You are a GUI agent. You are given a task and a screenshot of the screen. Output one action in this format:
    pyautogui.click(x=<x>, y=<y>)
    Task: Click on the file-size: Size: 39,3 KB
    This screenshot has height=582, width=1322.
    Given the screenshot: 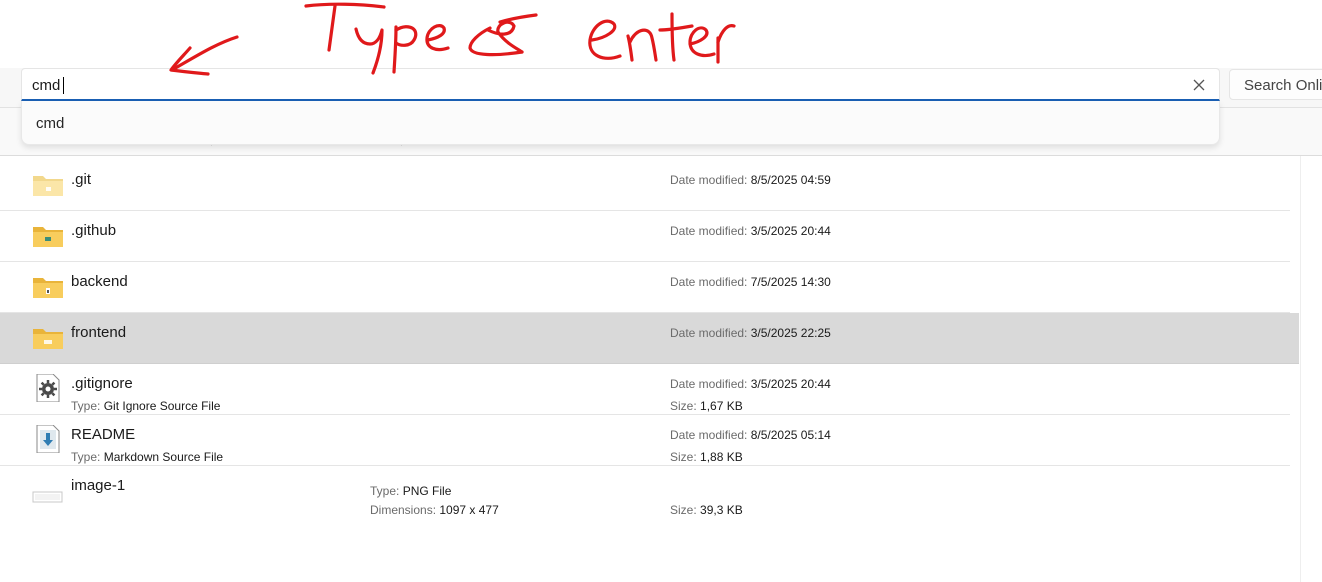 What is the action you would take?
    pyautogui.click(x=706, y=510)
    